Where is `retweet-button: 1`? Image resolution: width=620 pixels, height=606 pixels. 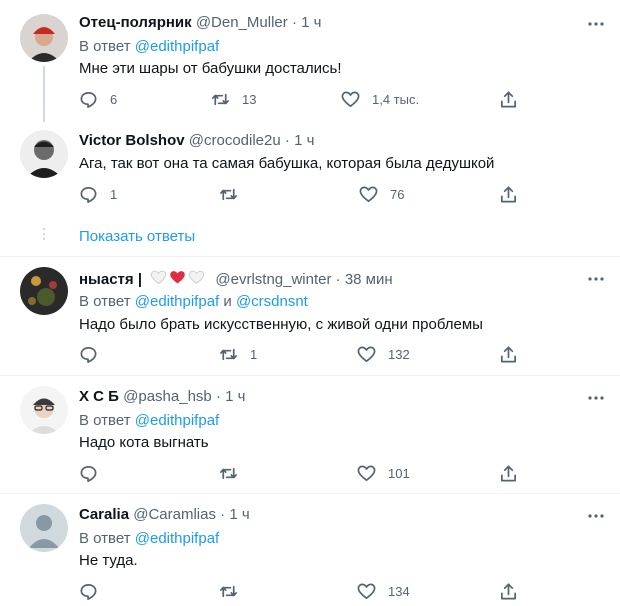
retweet-button: 1 is located at coordinates (238, 354).